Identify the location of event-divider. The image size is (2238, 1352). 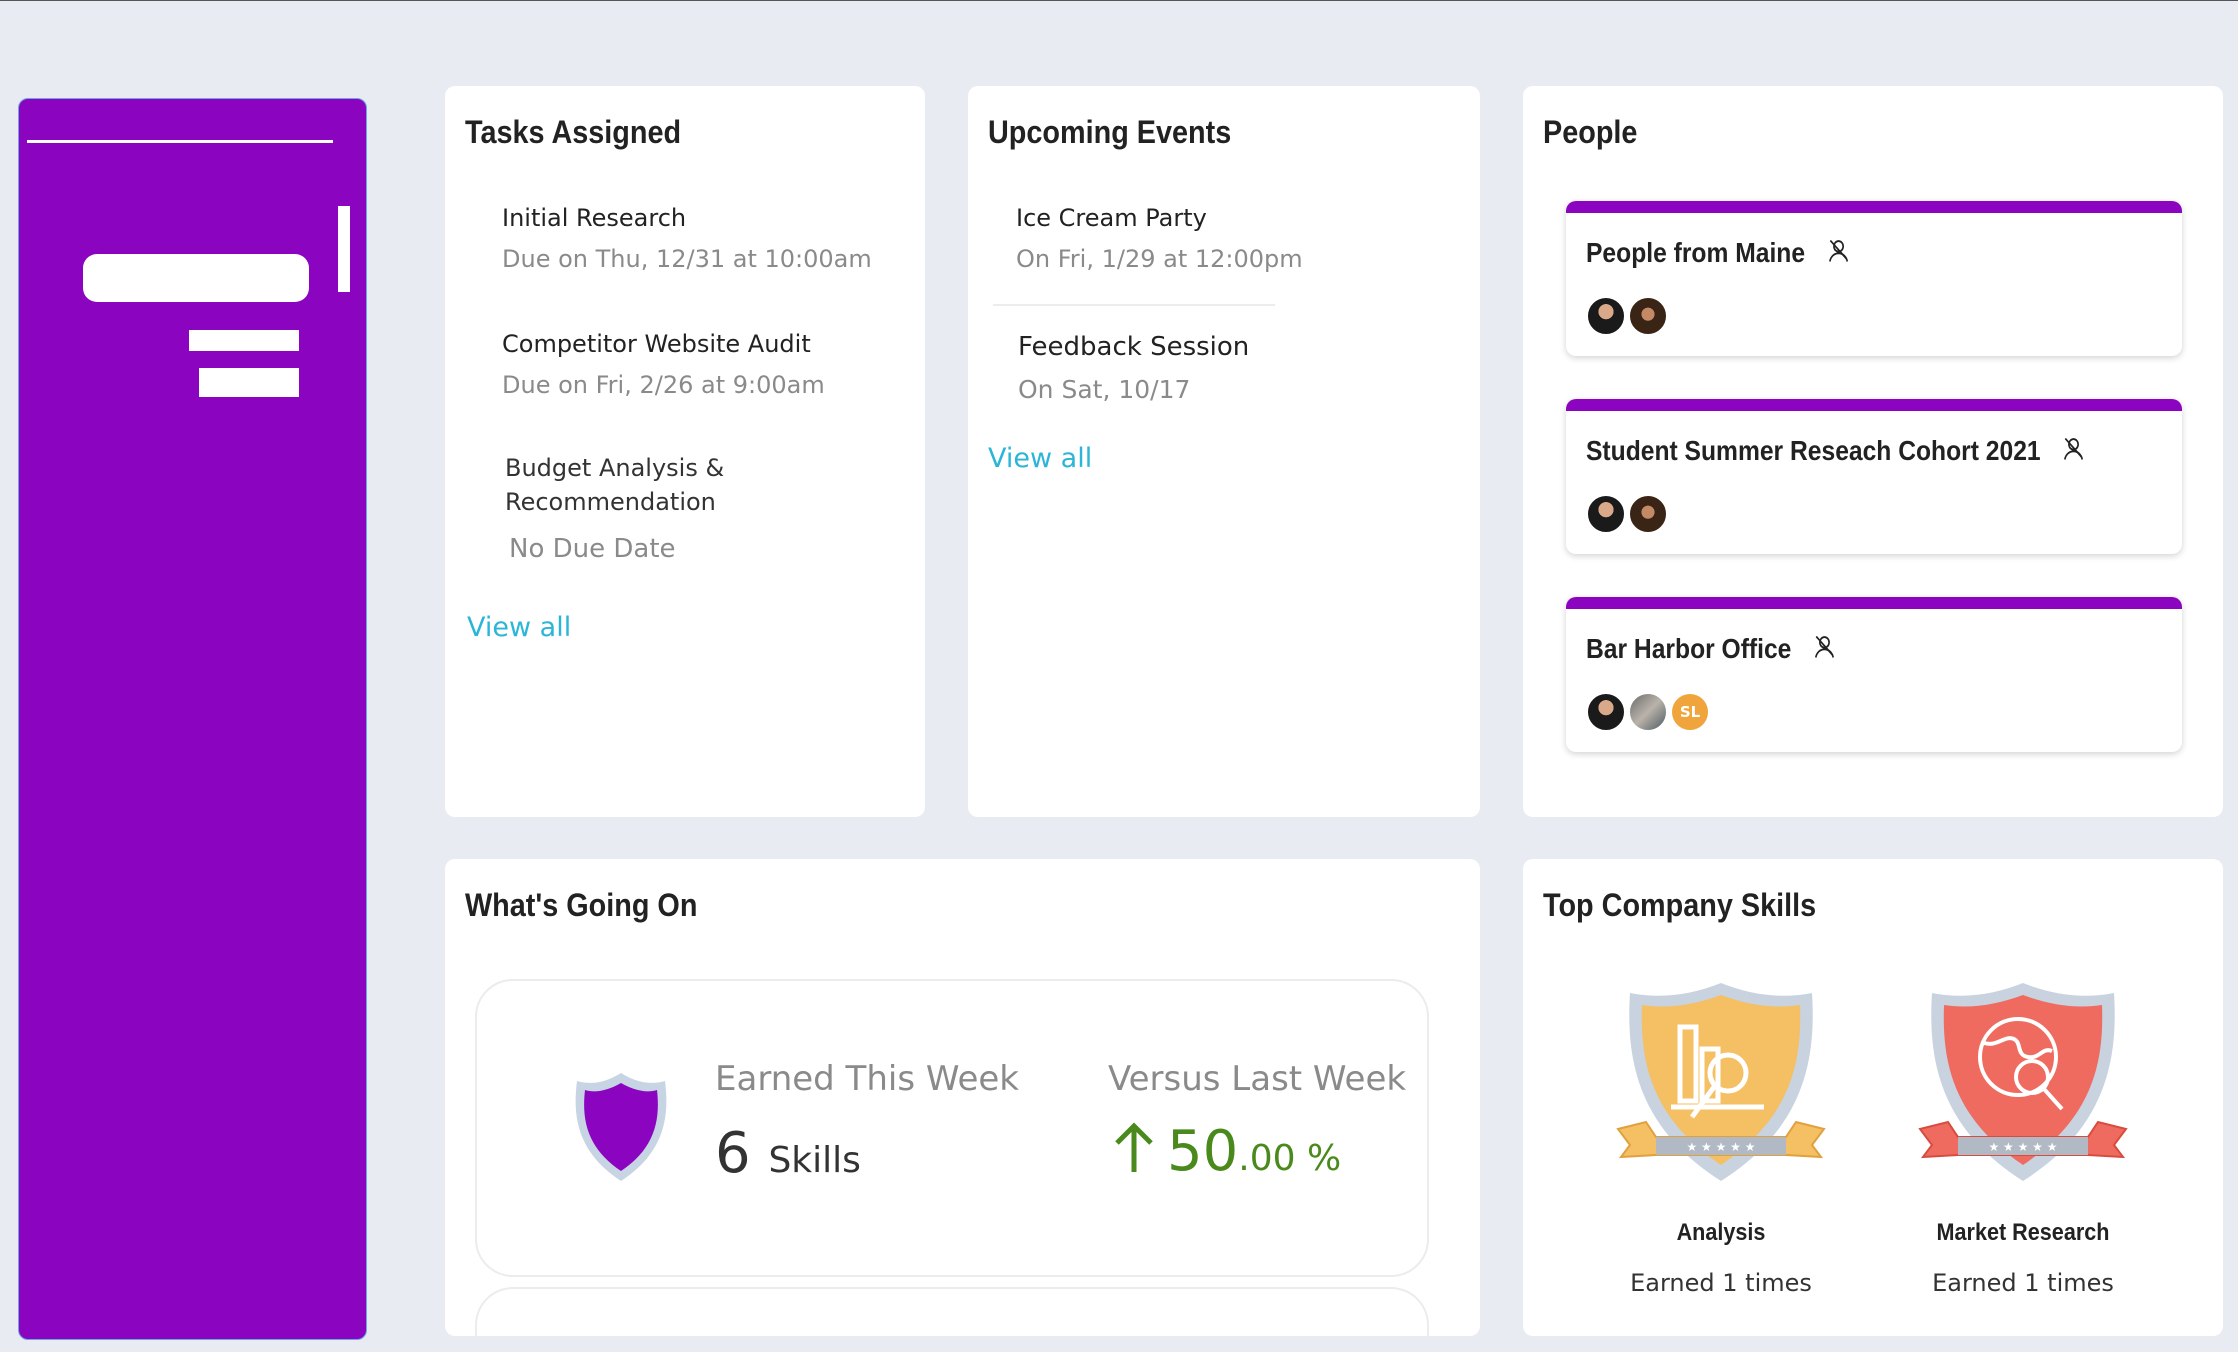
(1134, 305).